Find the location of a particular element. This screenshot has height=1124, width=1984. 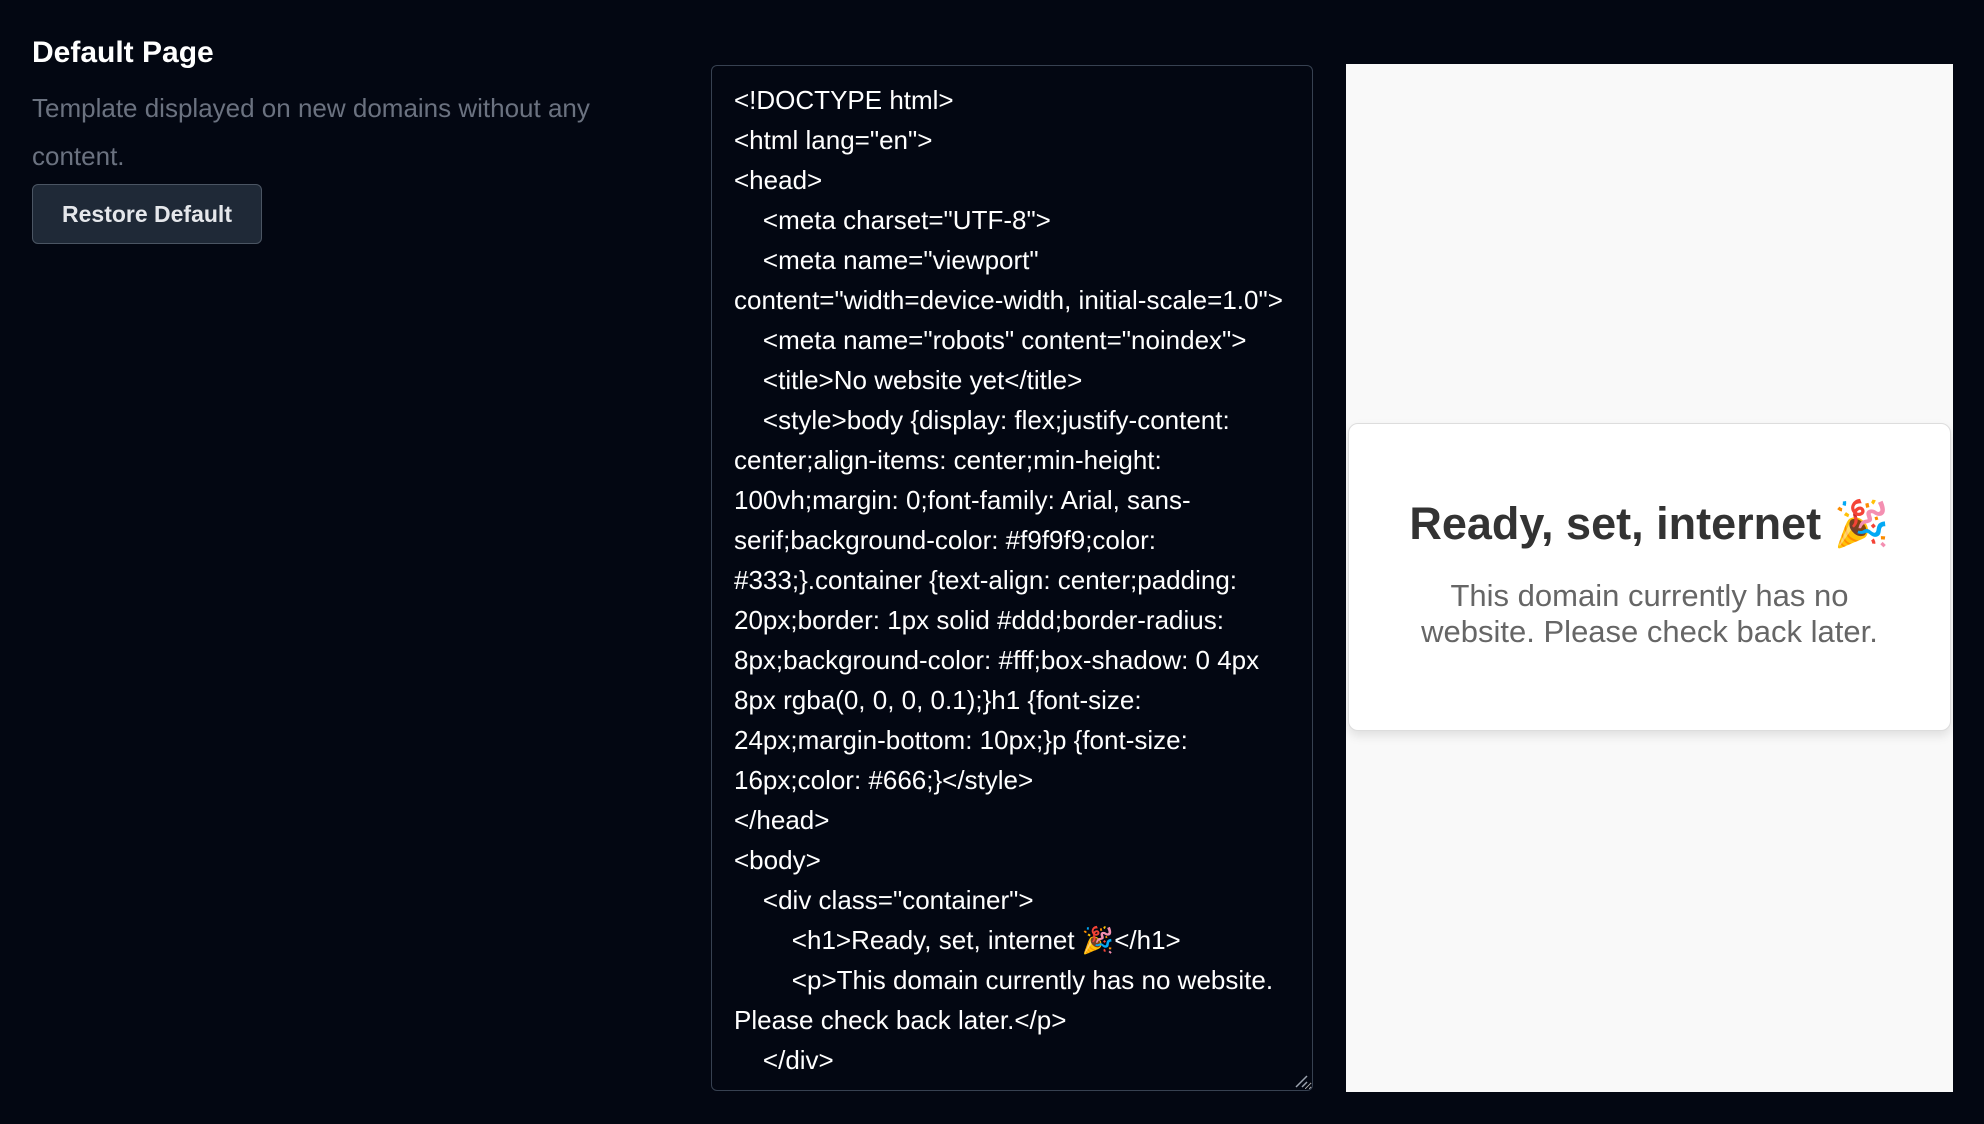

restore-default-button: Restore Default is located at coordinates (147, 214).